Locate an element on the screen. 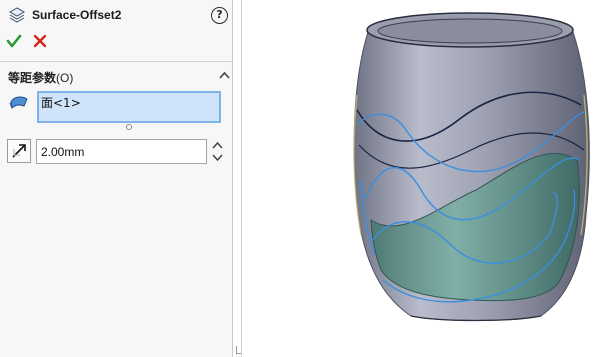 This screenshot has height=357, width=616. chevron-up-icon is located at coordinates (224, 75).